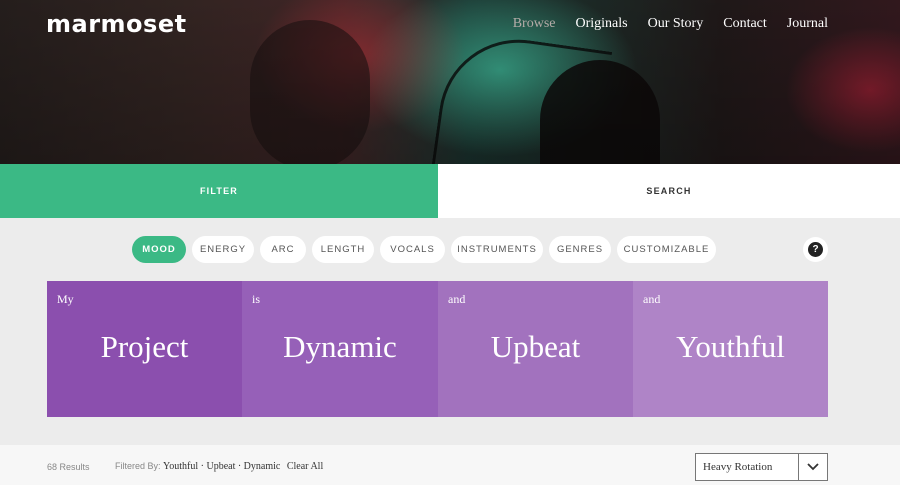  I want to click on nav-originals: Originals, so click(602, 24).